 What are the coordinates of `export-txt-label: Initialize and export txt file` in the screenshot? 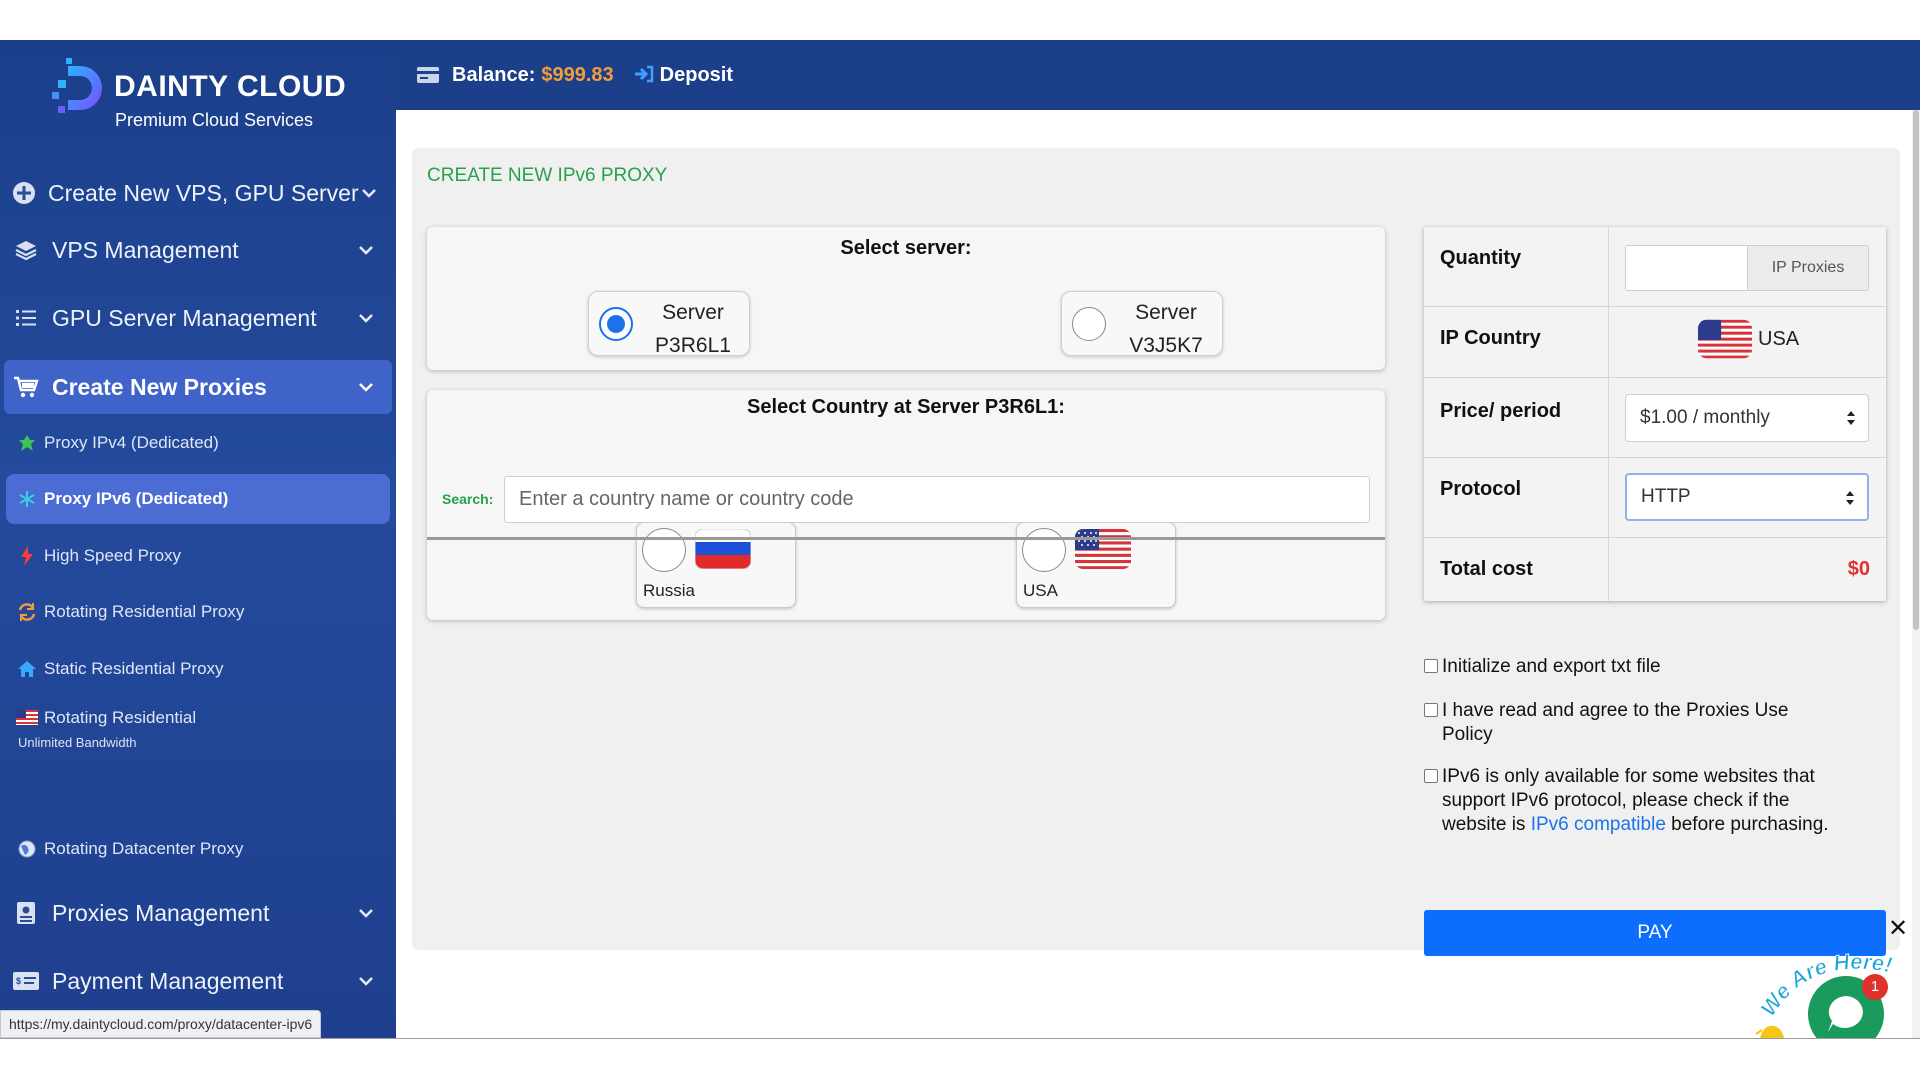 It's located at (1551, 666).